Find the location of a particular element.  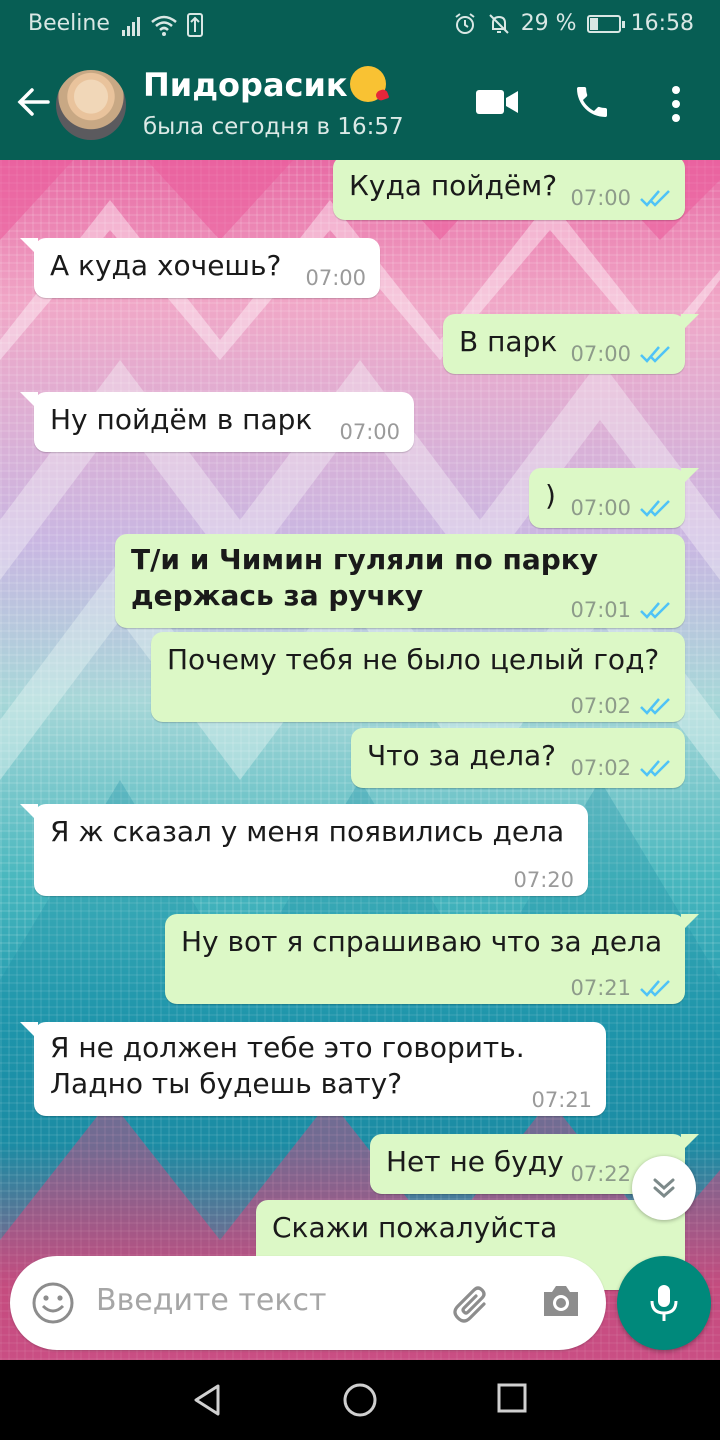

kiss-emoji-icon is located at coordinates (367, 84).